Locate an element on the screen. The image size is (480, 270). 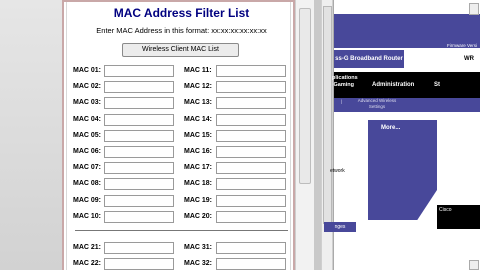
sub-tab-advanced-wireless: Advanced Wireless Settings is located at coordinates (377, 104).